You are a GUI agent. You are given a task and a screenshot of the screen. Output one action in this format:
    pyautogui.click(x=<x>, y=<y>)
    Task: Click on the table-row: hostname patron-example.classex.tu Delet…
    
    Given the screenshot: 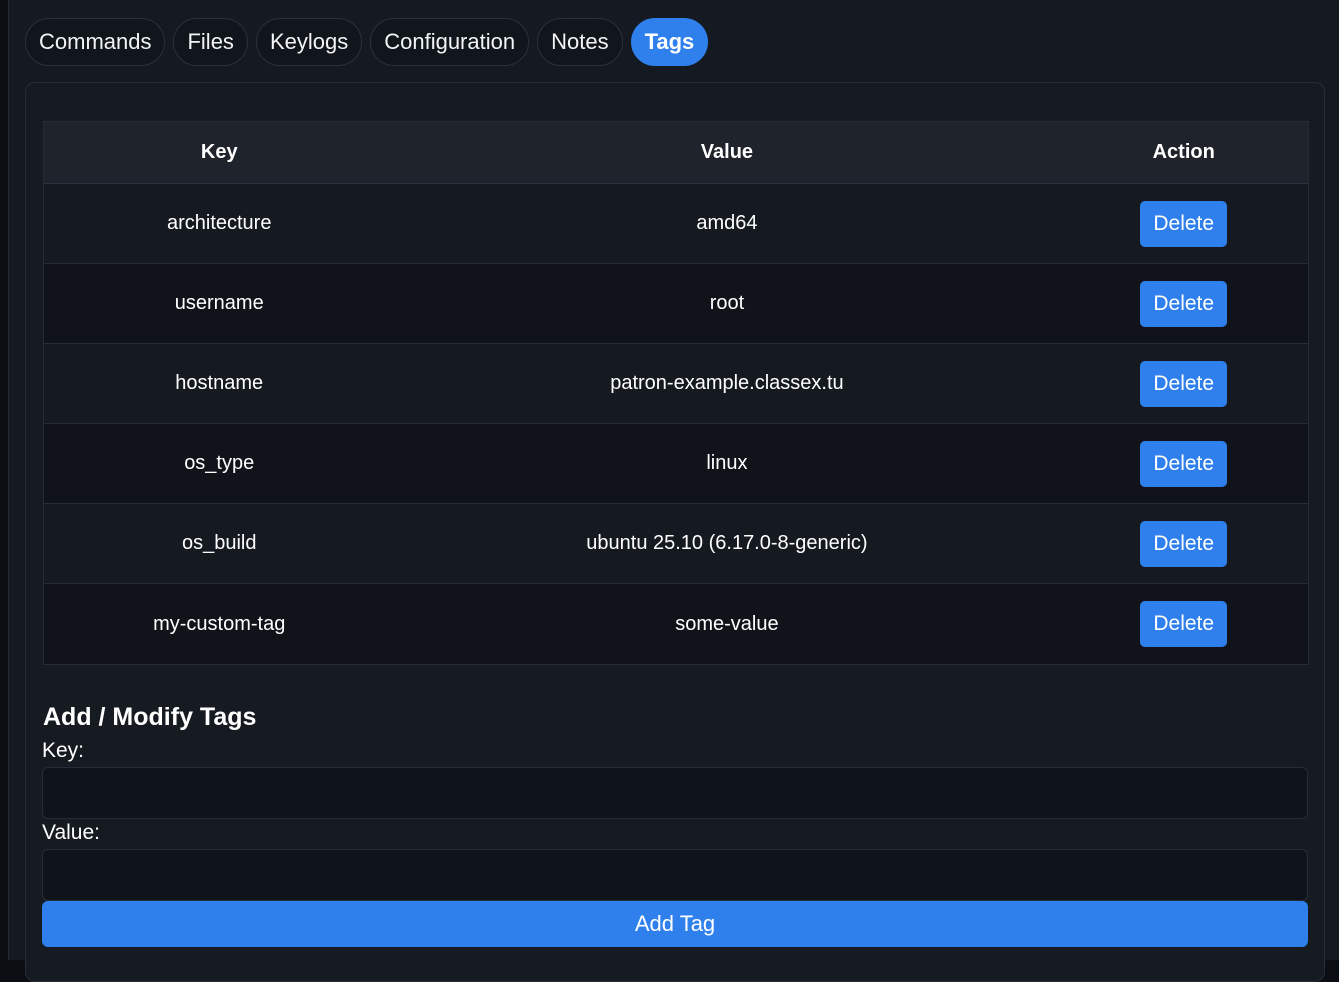 What is the action you would take?
    pyautogui.click(x=676, y=384)
    